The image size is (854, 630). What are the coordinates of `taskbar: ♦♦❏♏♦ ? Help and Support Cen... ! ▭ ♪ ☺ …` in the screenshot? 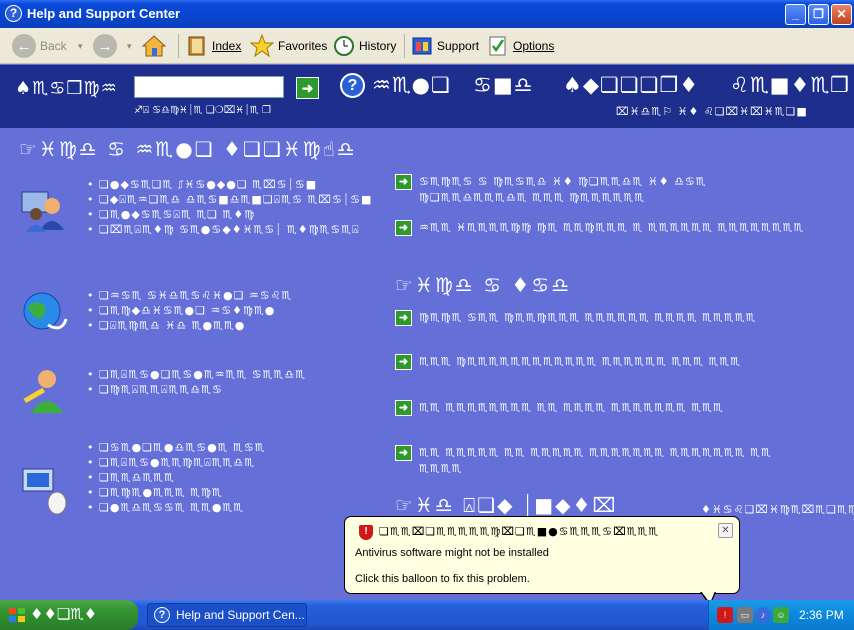 It's located at (427, 615).